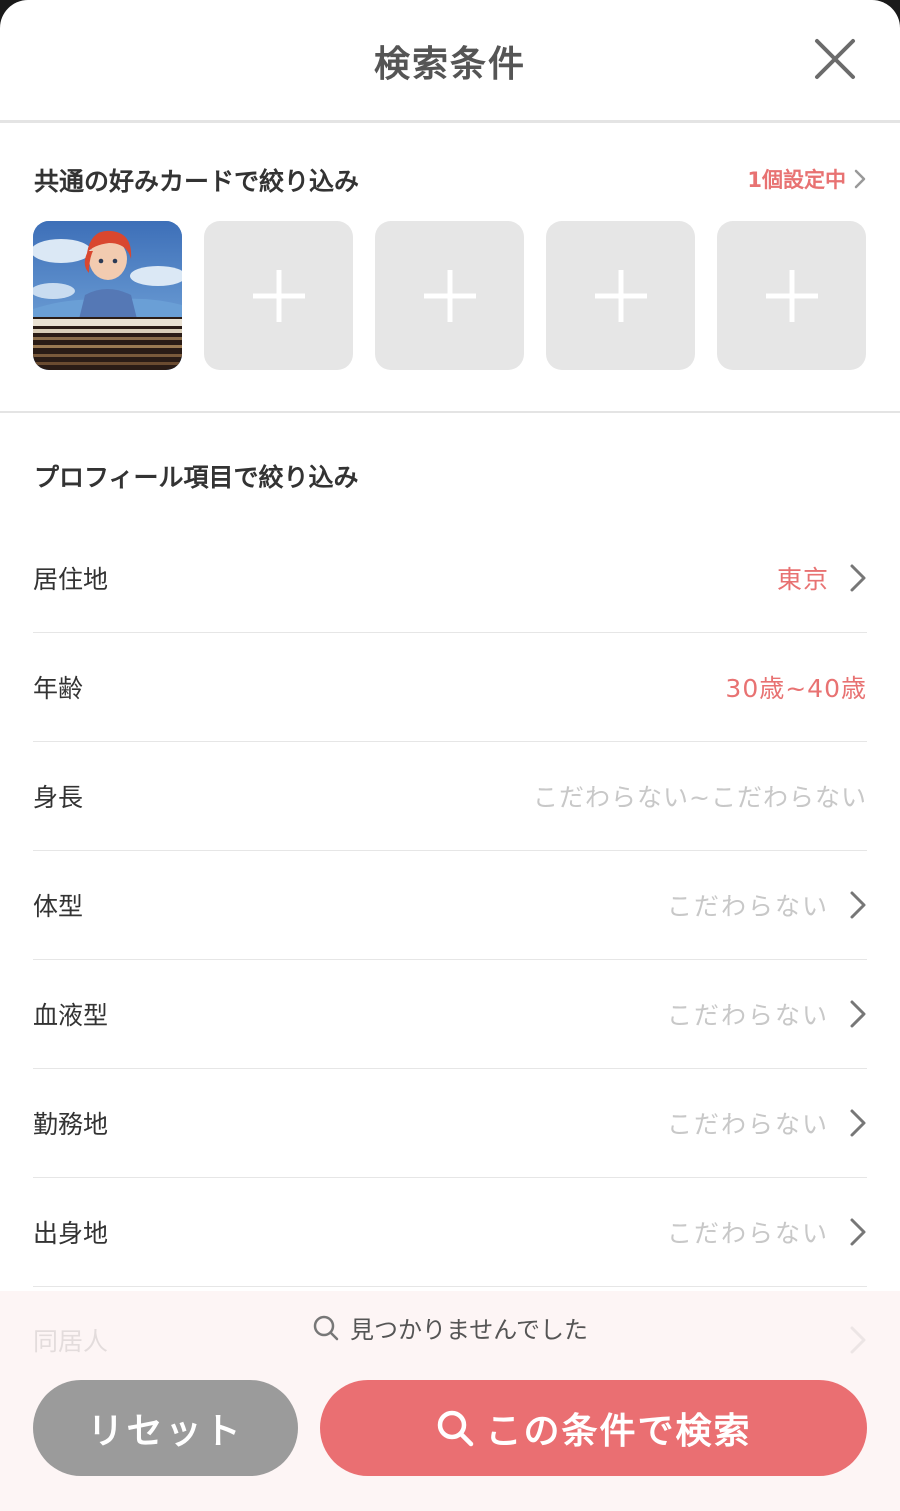 The height and width of the screenshot is (1511, 900). I want to click on card-list, so click(449, 295).